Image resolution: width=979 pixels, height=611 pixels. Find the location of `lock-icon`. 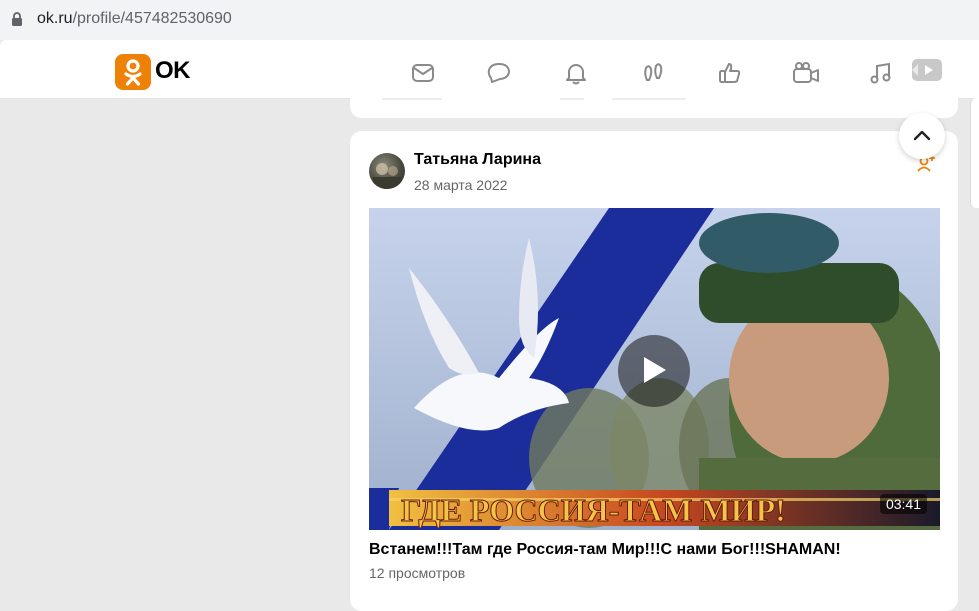

lock-icon is located at coordinates (17, 21).